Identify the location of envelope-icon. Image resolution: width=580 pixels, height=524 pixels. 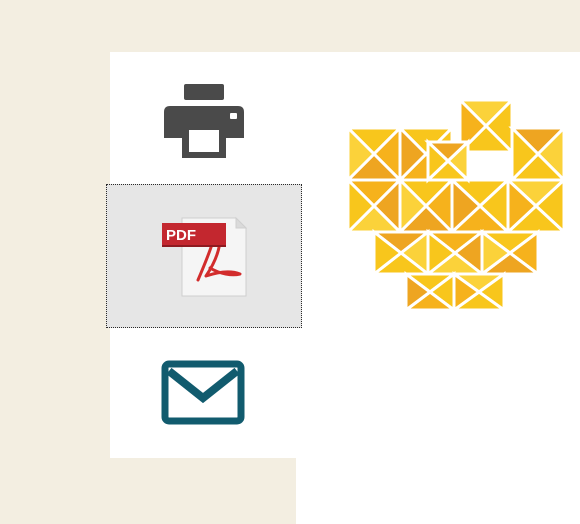
(203, 392).